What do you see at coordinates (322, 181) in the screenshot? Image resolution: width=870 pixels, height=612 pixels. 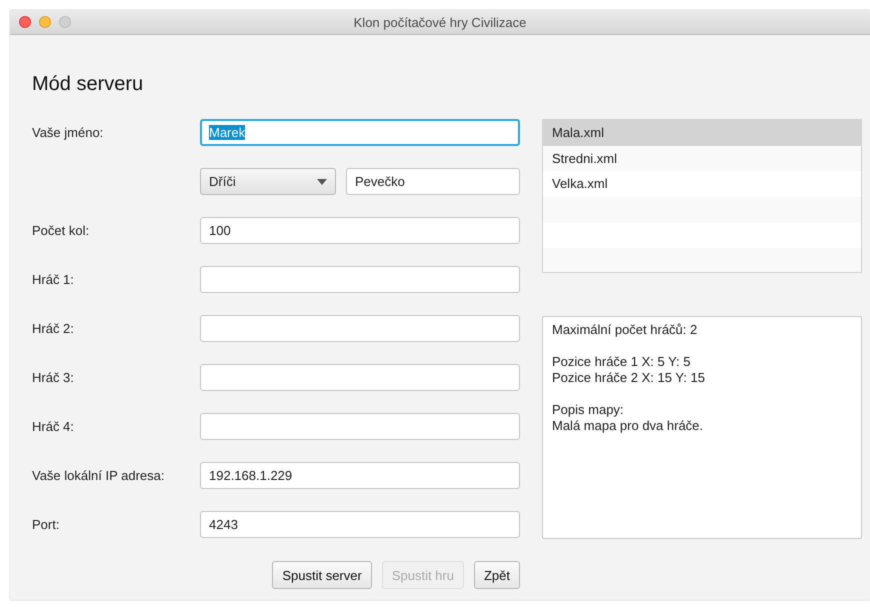 I see `caret-icon` at bounding box center [322, 181].